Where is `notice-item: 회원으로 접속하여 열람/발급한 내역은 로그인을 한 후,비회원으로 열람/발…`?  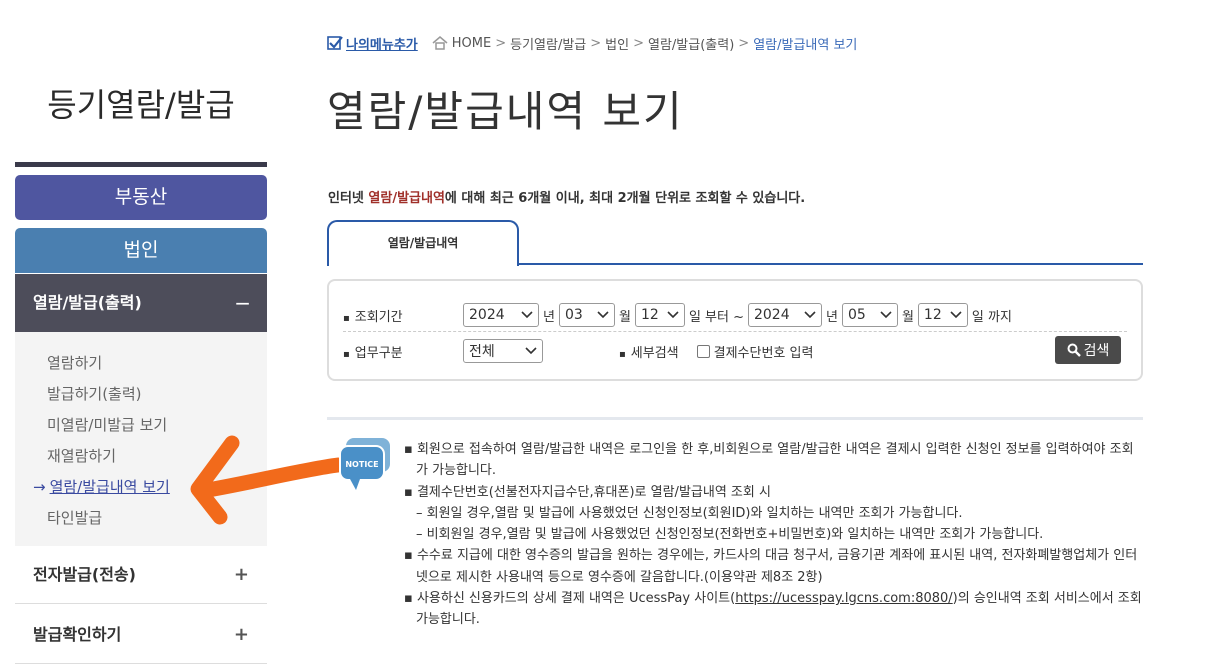 notice-item: 회원으로 접속하여 열람/발급한 내역은 로그인을 한 후,비회원으로 열람/발… is located at coordinates (774, 460).